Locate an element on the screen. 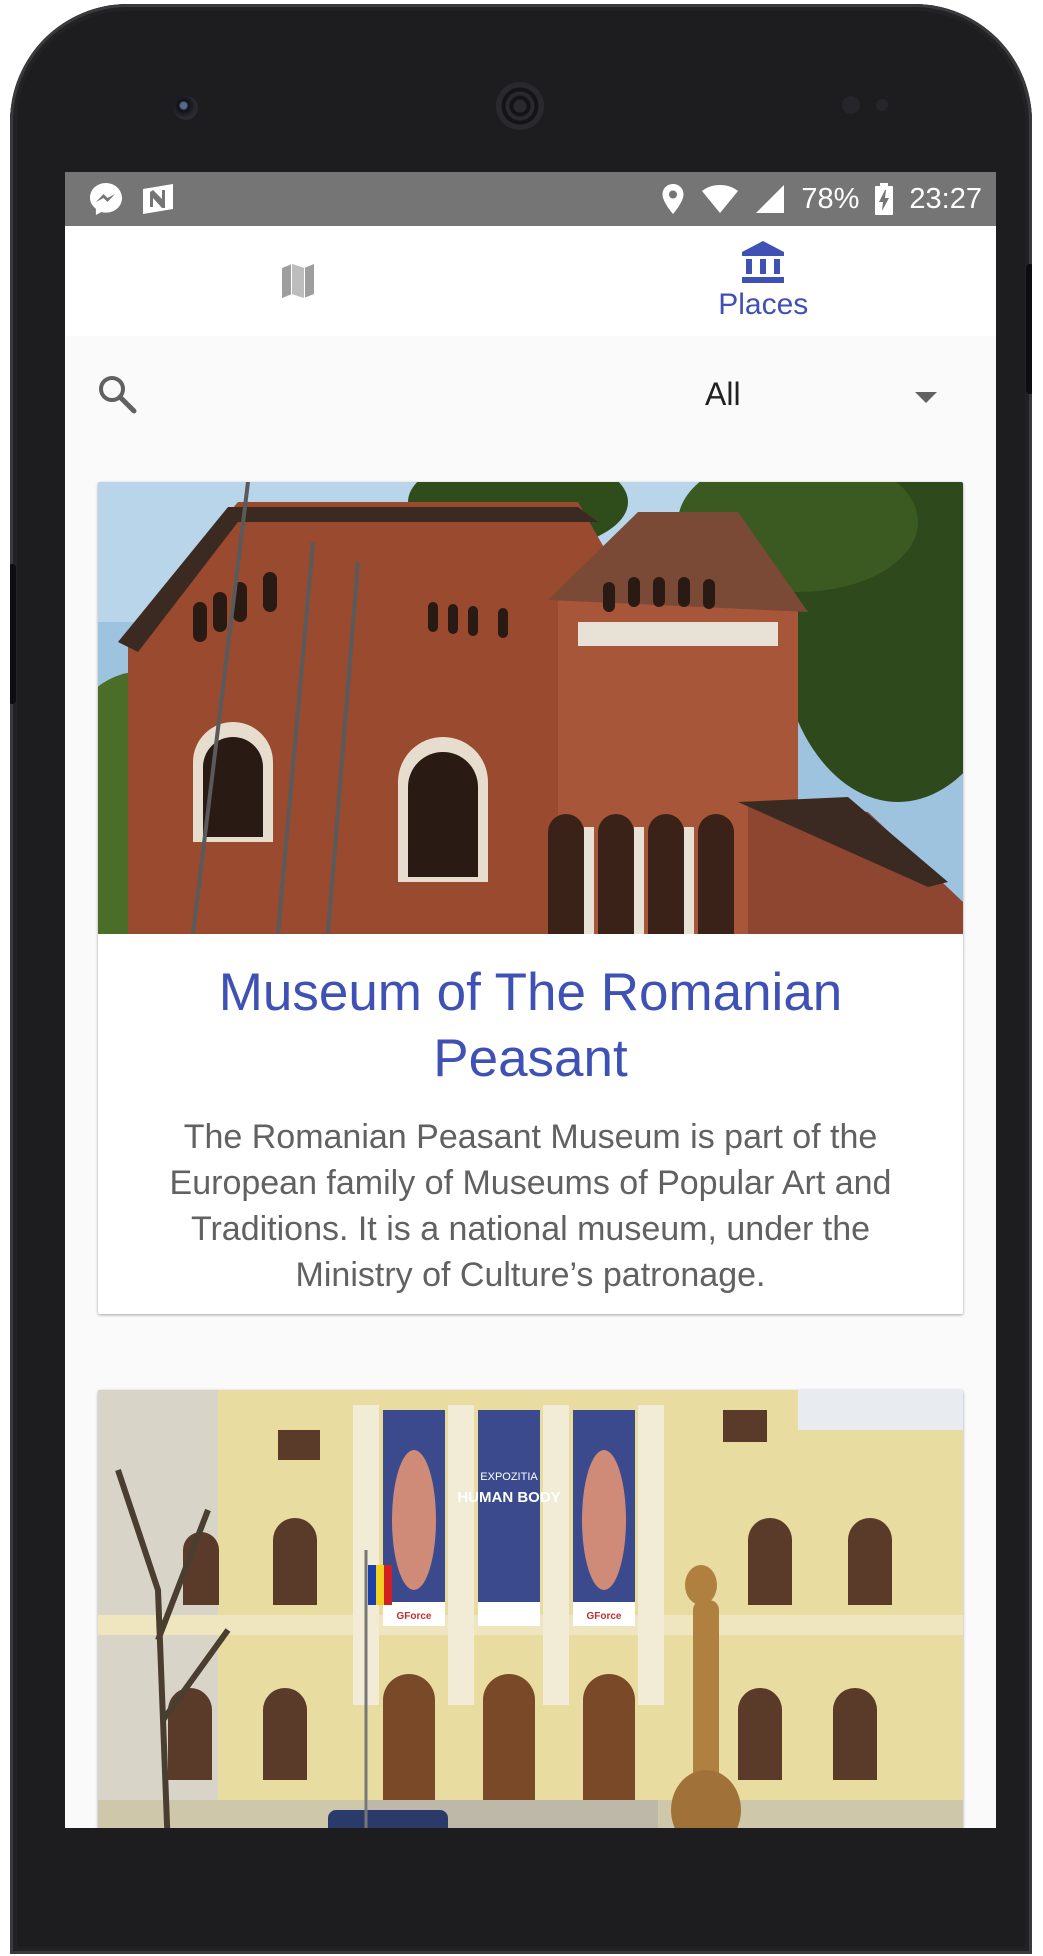 This screenshot has width=1043, height=1956. earpiece-speaker is located at coordinates (520, 106).